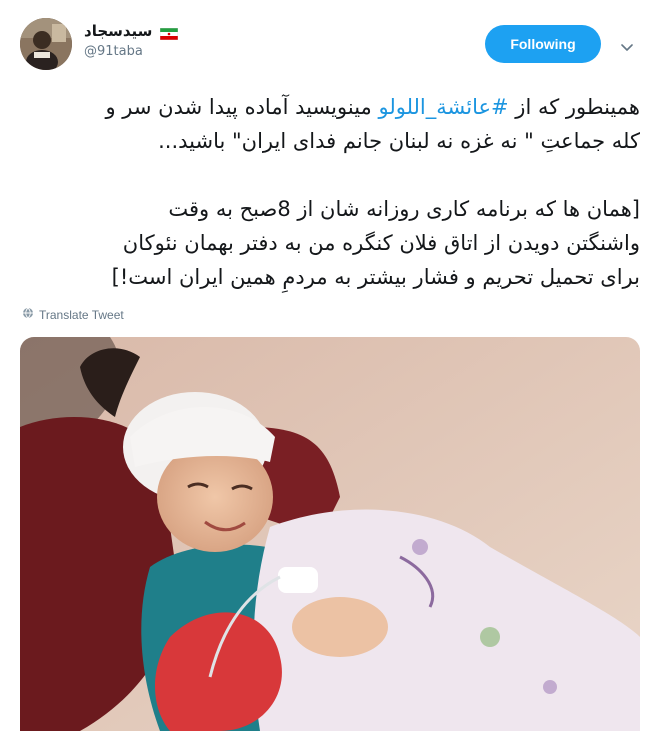 Image resolution: width=666 pixels, height=731 pixels. What do you see at coordinates (118, 31) in the screenshot?
I see `display-name: سیدسجاد` at bounding box center [118, 31].